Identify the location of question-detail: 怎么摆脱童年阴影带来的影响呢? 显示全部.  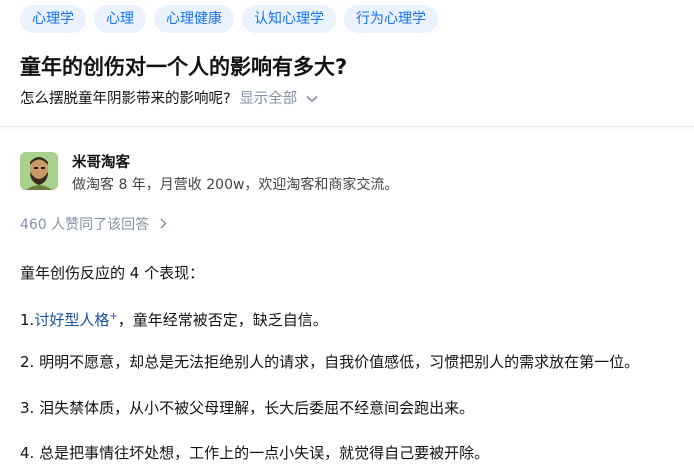
(169, 99).